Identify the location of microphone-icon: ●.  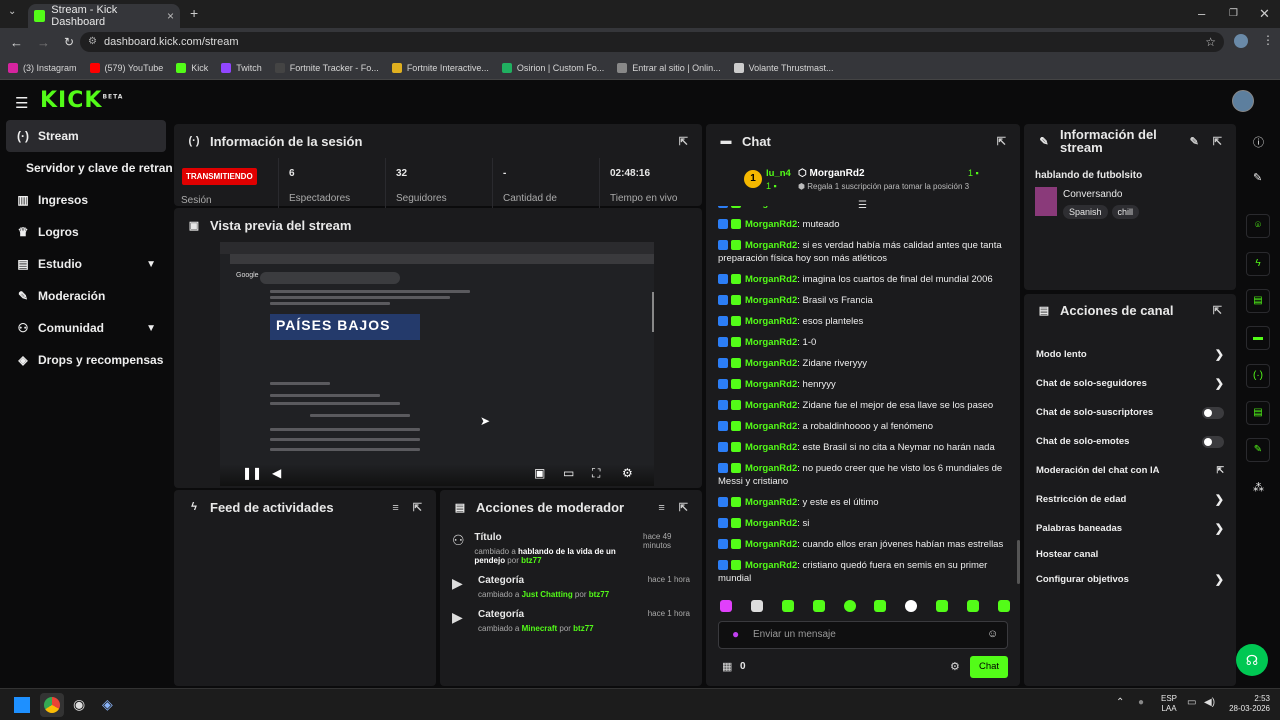
(735, 634).